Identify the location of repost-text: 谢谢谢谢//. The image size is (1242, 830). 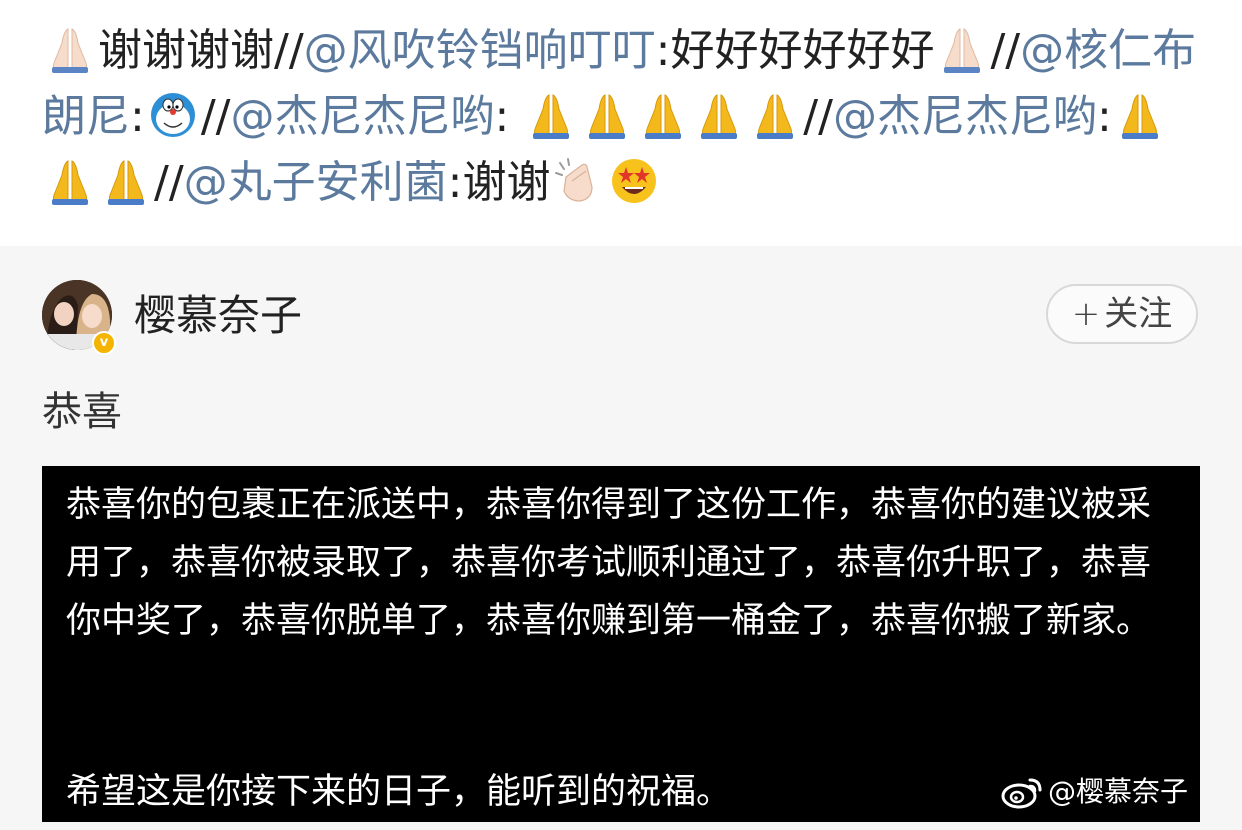
(201, 50).